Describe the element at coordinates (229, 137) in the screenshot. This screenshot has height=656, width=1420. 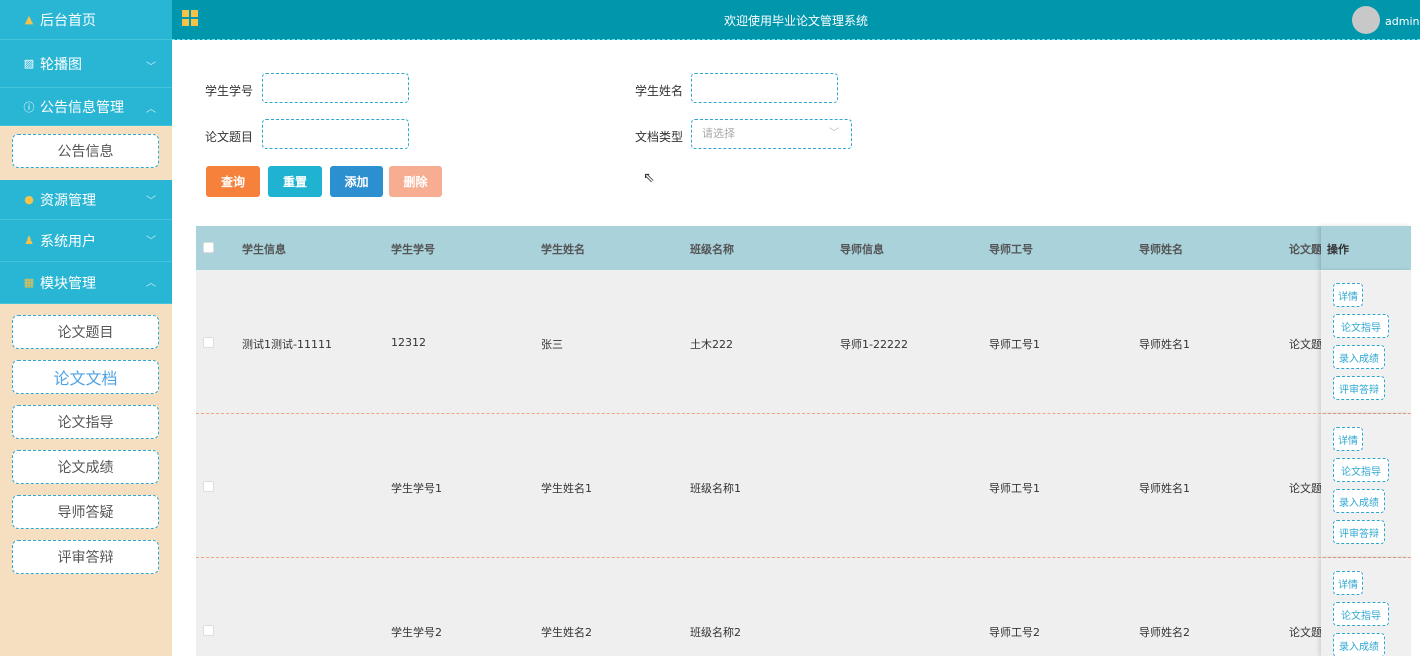
I see `thesis-title-label: 论文题目` at that location.